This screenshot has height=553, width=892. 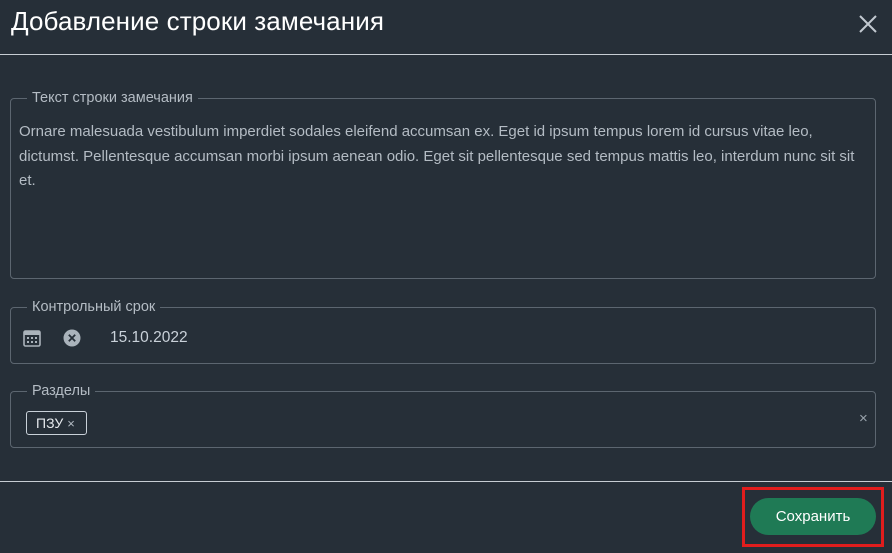 What do you see at coordinates (813, 516) in the screenshot?
I see `save-button: Сохранить` at bounding box center [813, 516].